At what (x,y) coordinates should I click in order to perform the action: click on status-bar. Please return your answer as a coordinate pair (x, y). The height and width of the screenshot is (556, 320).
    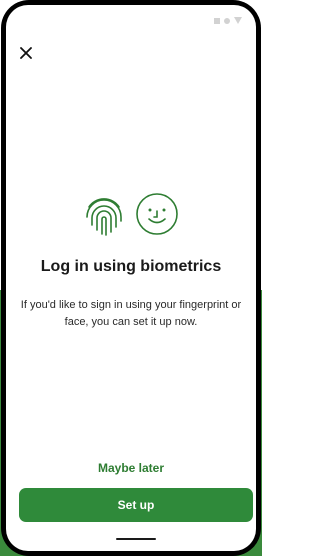
    Looking at the image, I should click on (228, 20).